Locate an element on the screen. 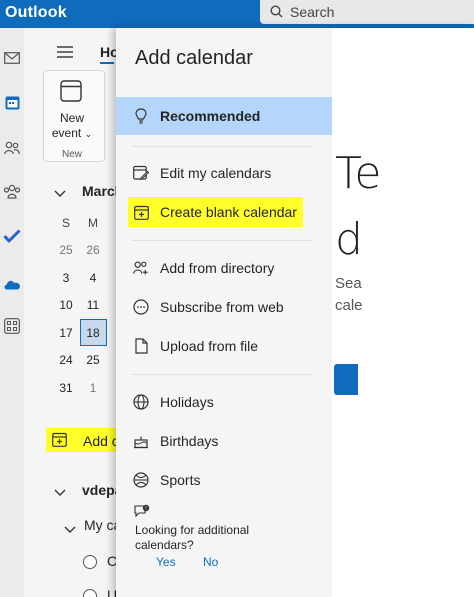  feedback-icon: ! is located at coordinates (142, 514).